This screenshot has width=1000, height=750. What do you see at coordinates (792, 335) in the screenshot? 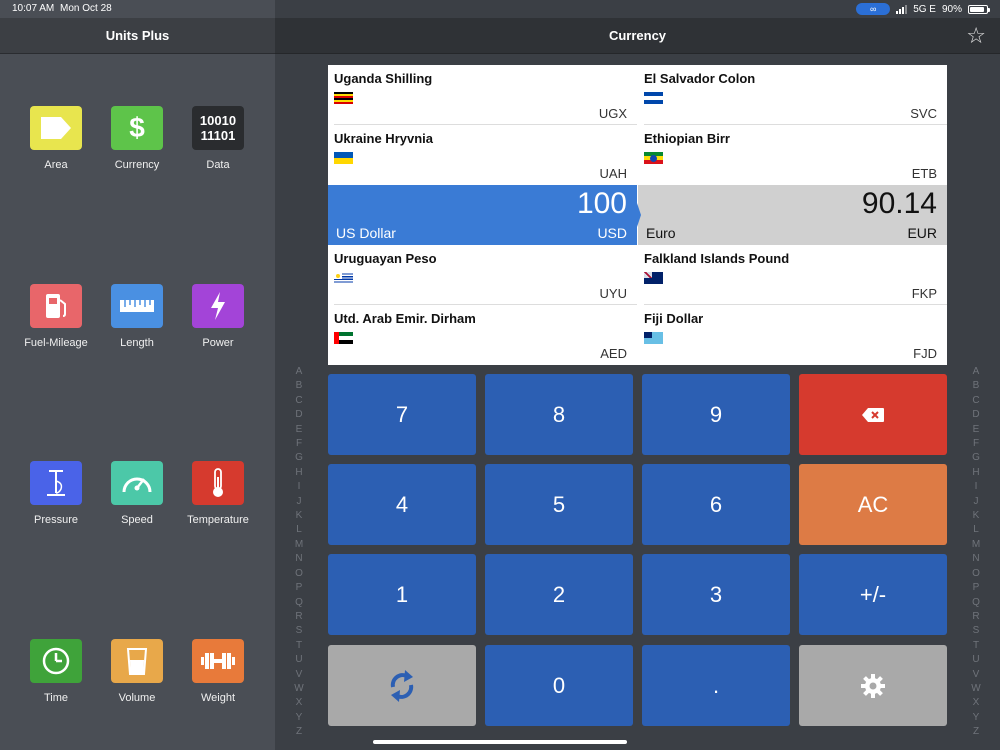
I see `currency-row-fjd: Fiji Dollar FJD` at bounding box center [792, 335].